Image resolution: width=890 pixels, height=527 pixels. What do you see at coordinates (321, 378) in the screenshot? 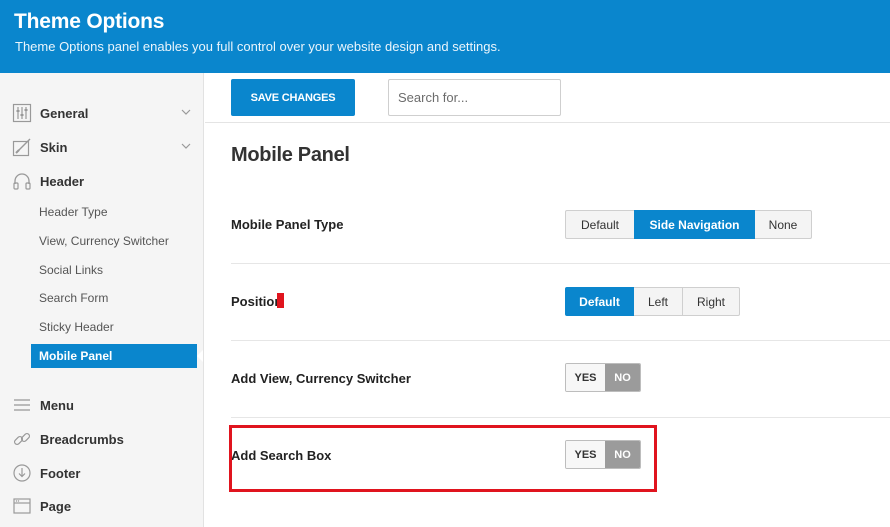
I see `add-view-currency-switcher-label: Add View, Currency Switcher` at bounding box center [321, 378].